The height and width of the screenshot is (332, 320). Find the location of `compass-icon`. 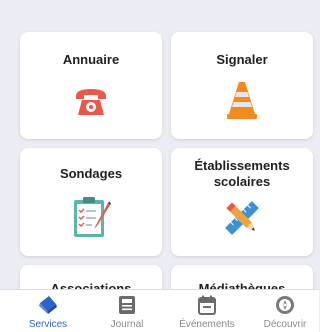

compass-icon is located at coordinates (285, 305).